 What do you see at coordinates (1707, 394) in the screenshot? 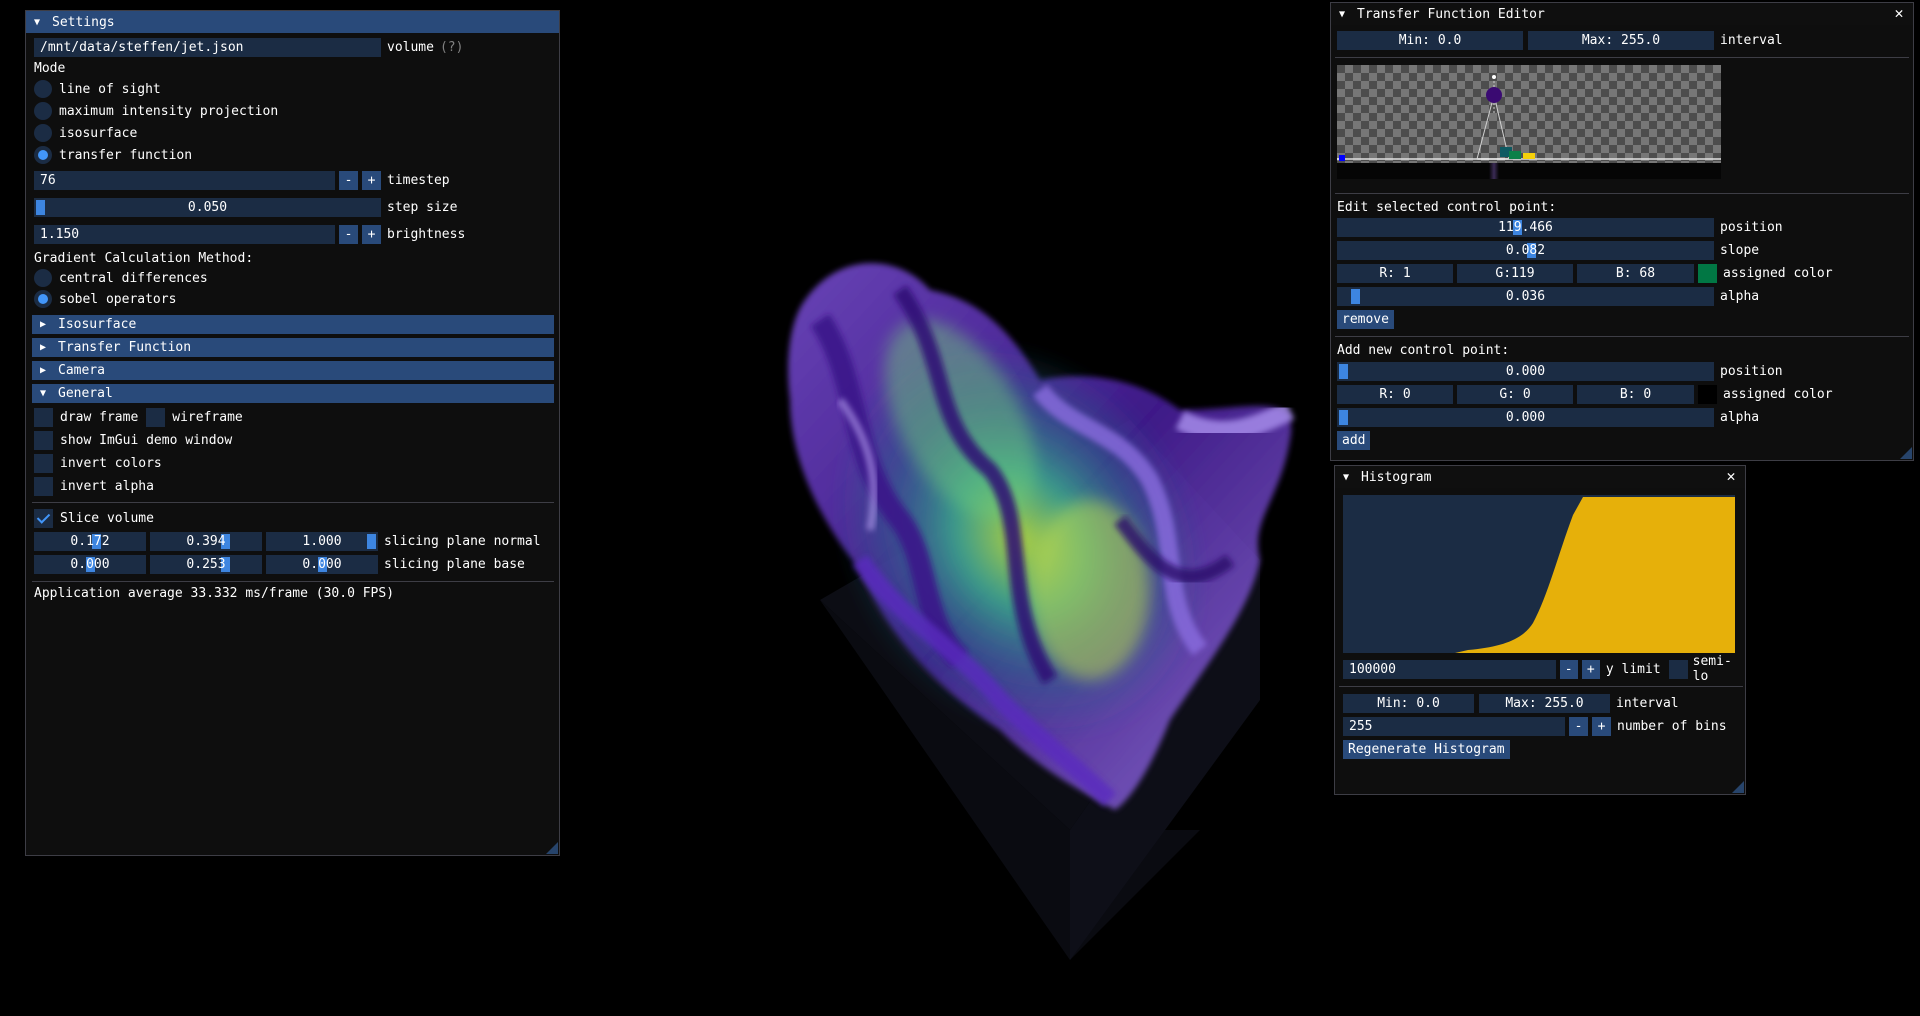
I see `new-color-swatch` at bounding box center [1707, 394].